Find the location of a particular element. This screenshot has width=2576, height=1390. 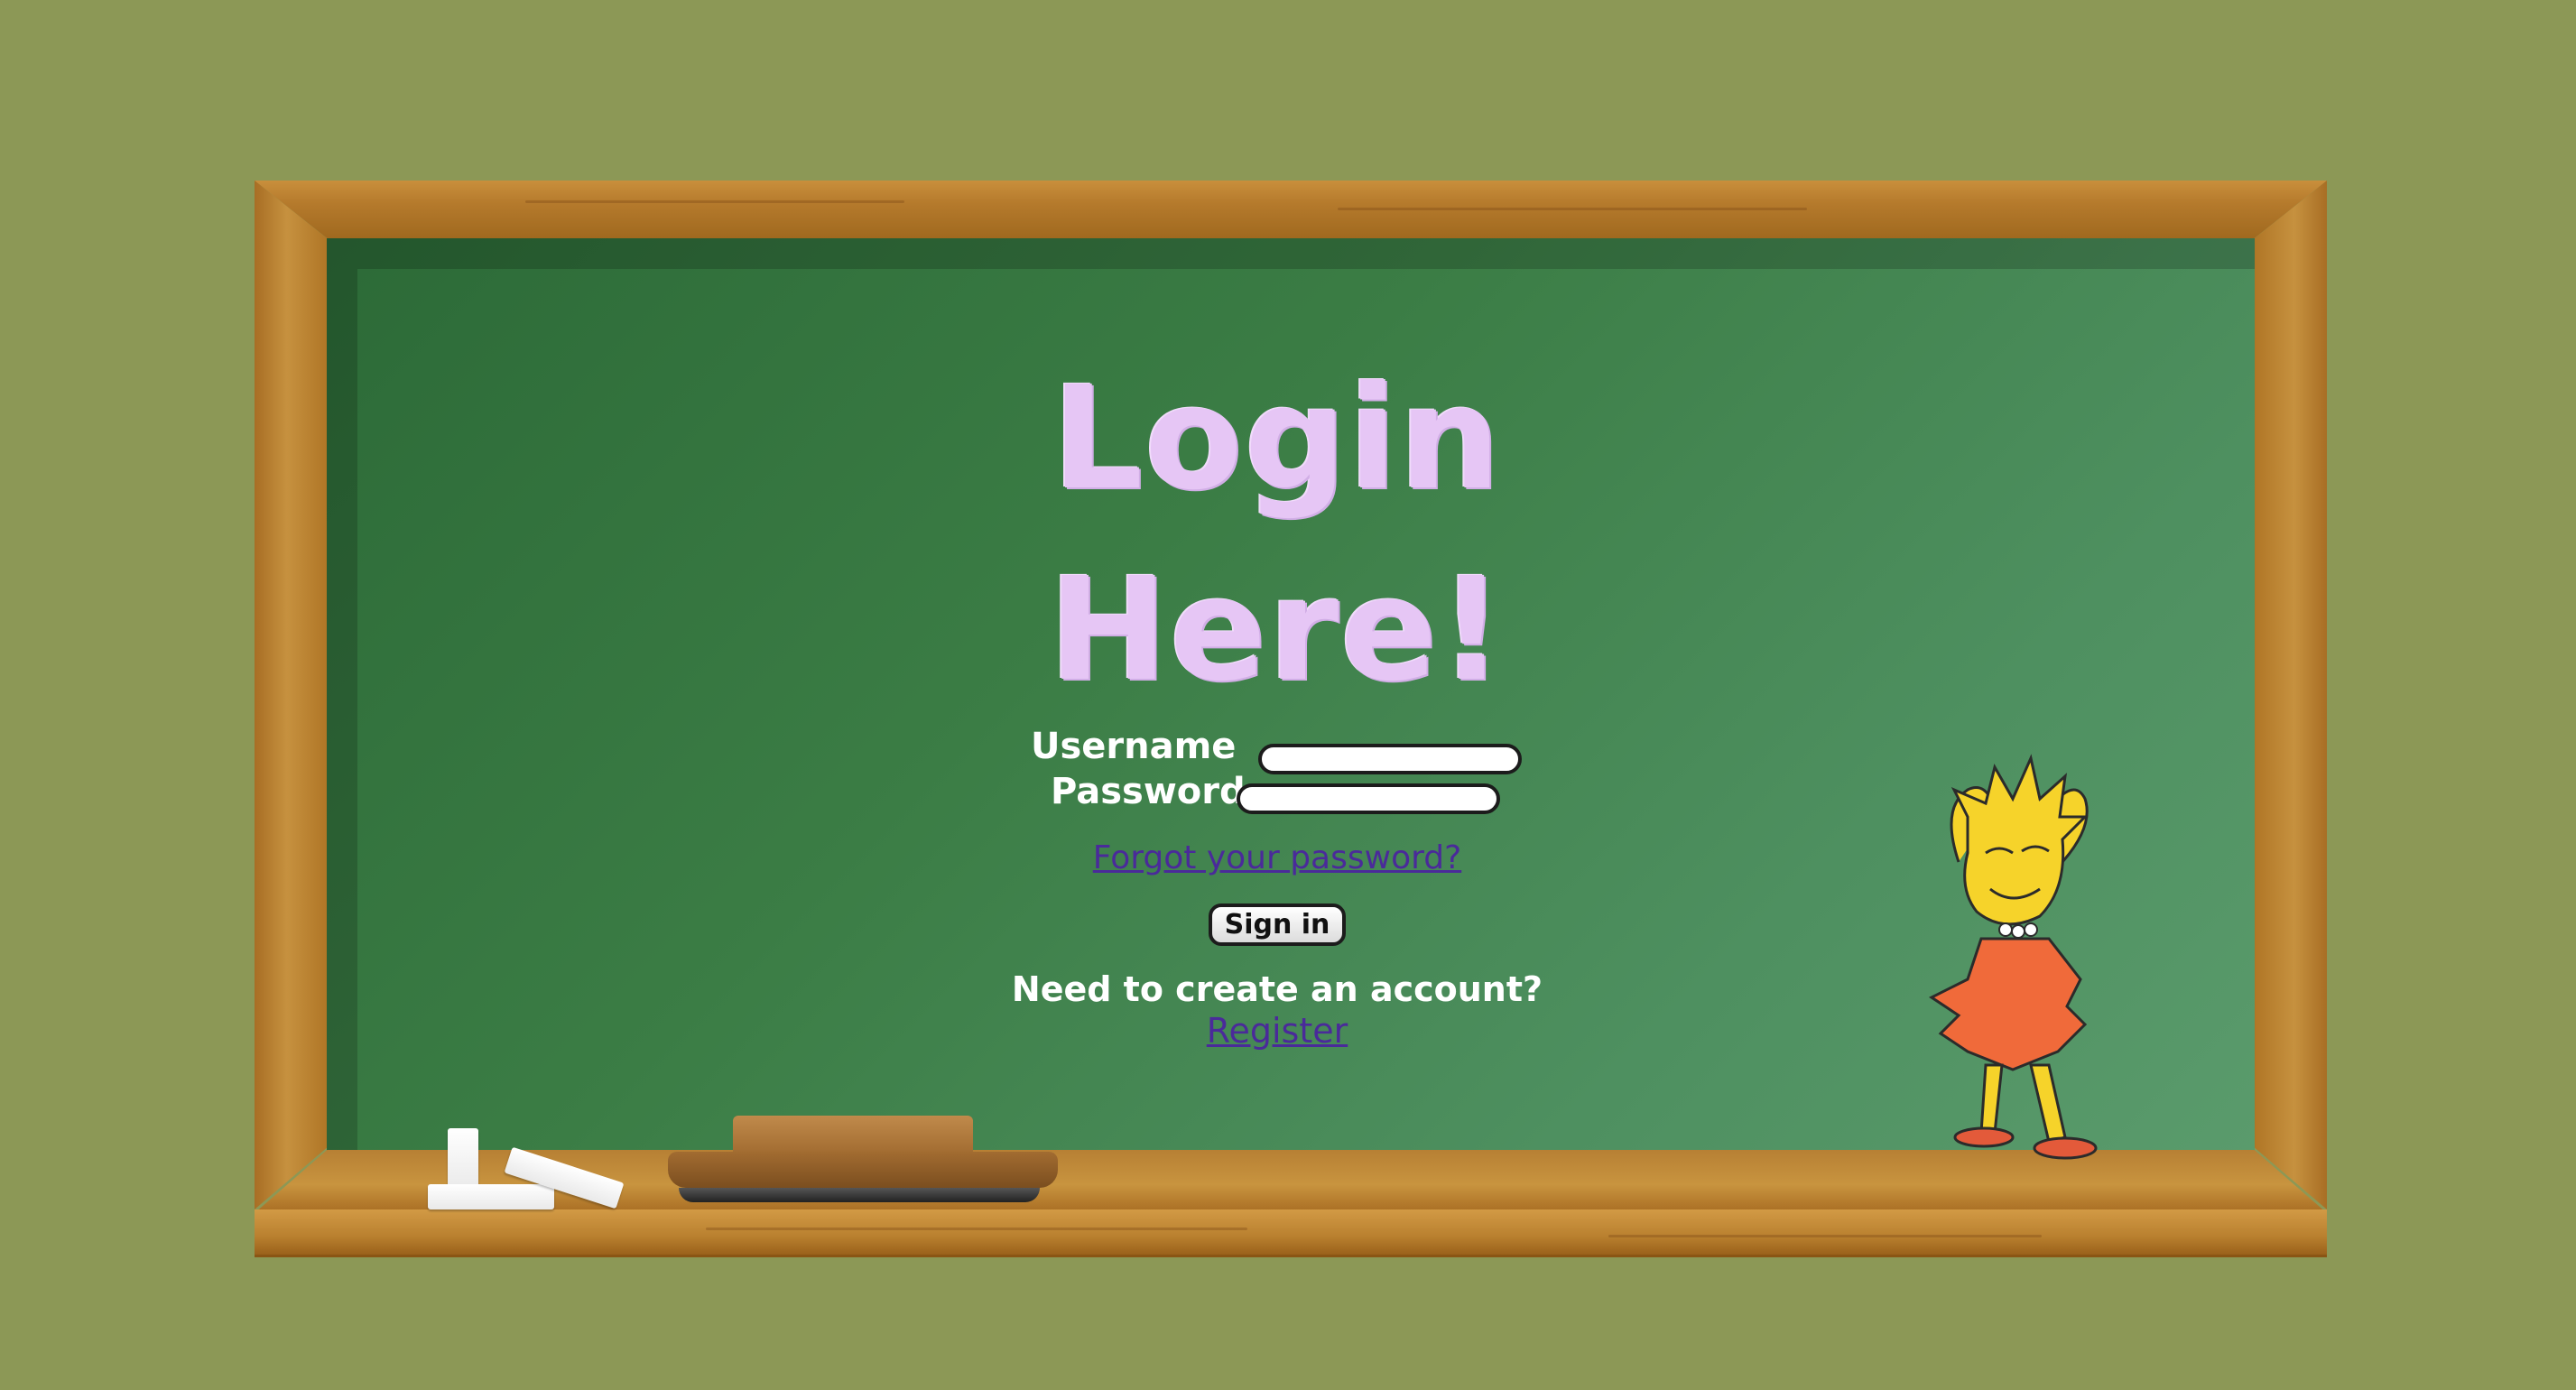

password-label: Password is located at coordinates (1148, 791).